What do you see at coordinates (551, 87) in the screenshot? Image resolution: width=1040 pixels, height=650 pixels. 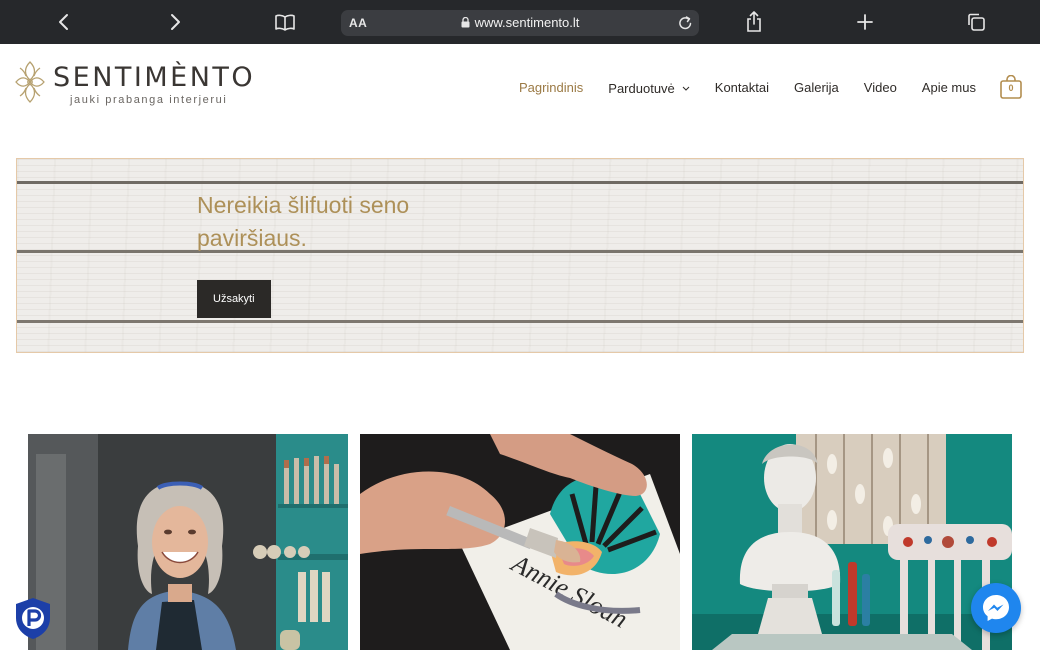 I see `nav-item-pagrindinis: Pagrindinis` at bounding box center [551, 87].